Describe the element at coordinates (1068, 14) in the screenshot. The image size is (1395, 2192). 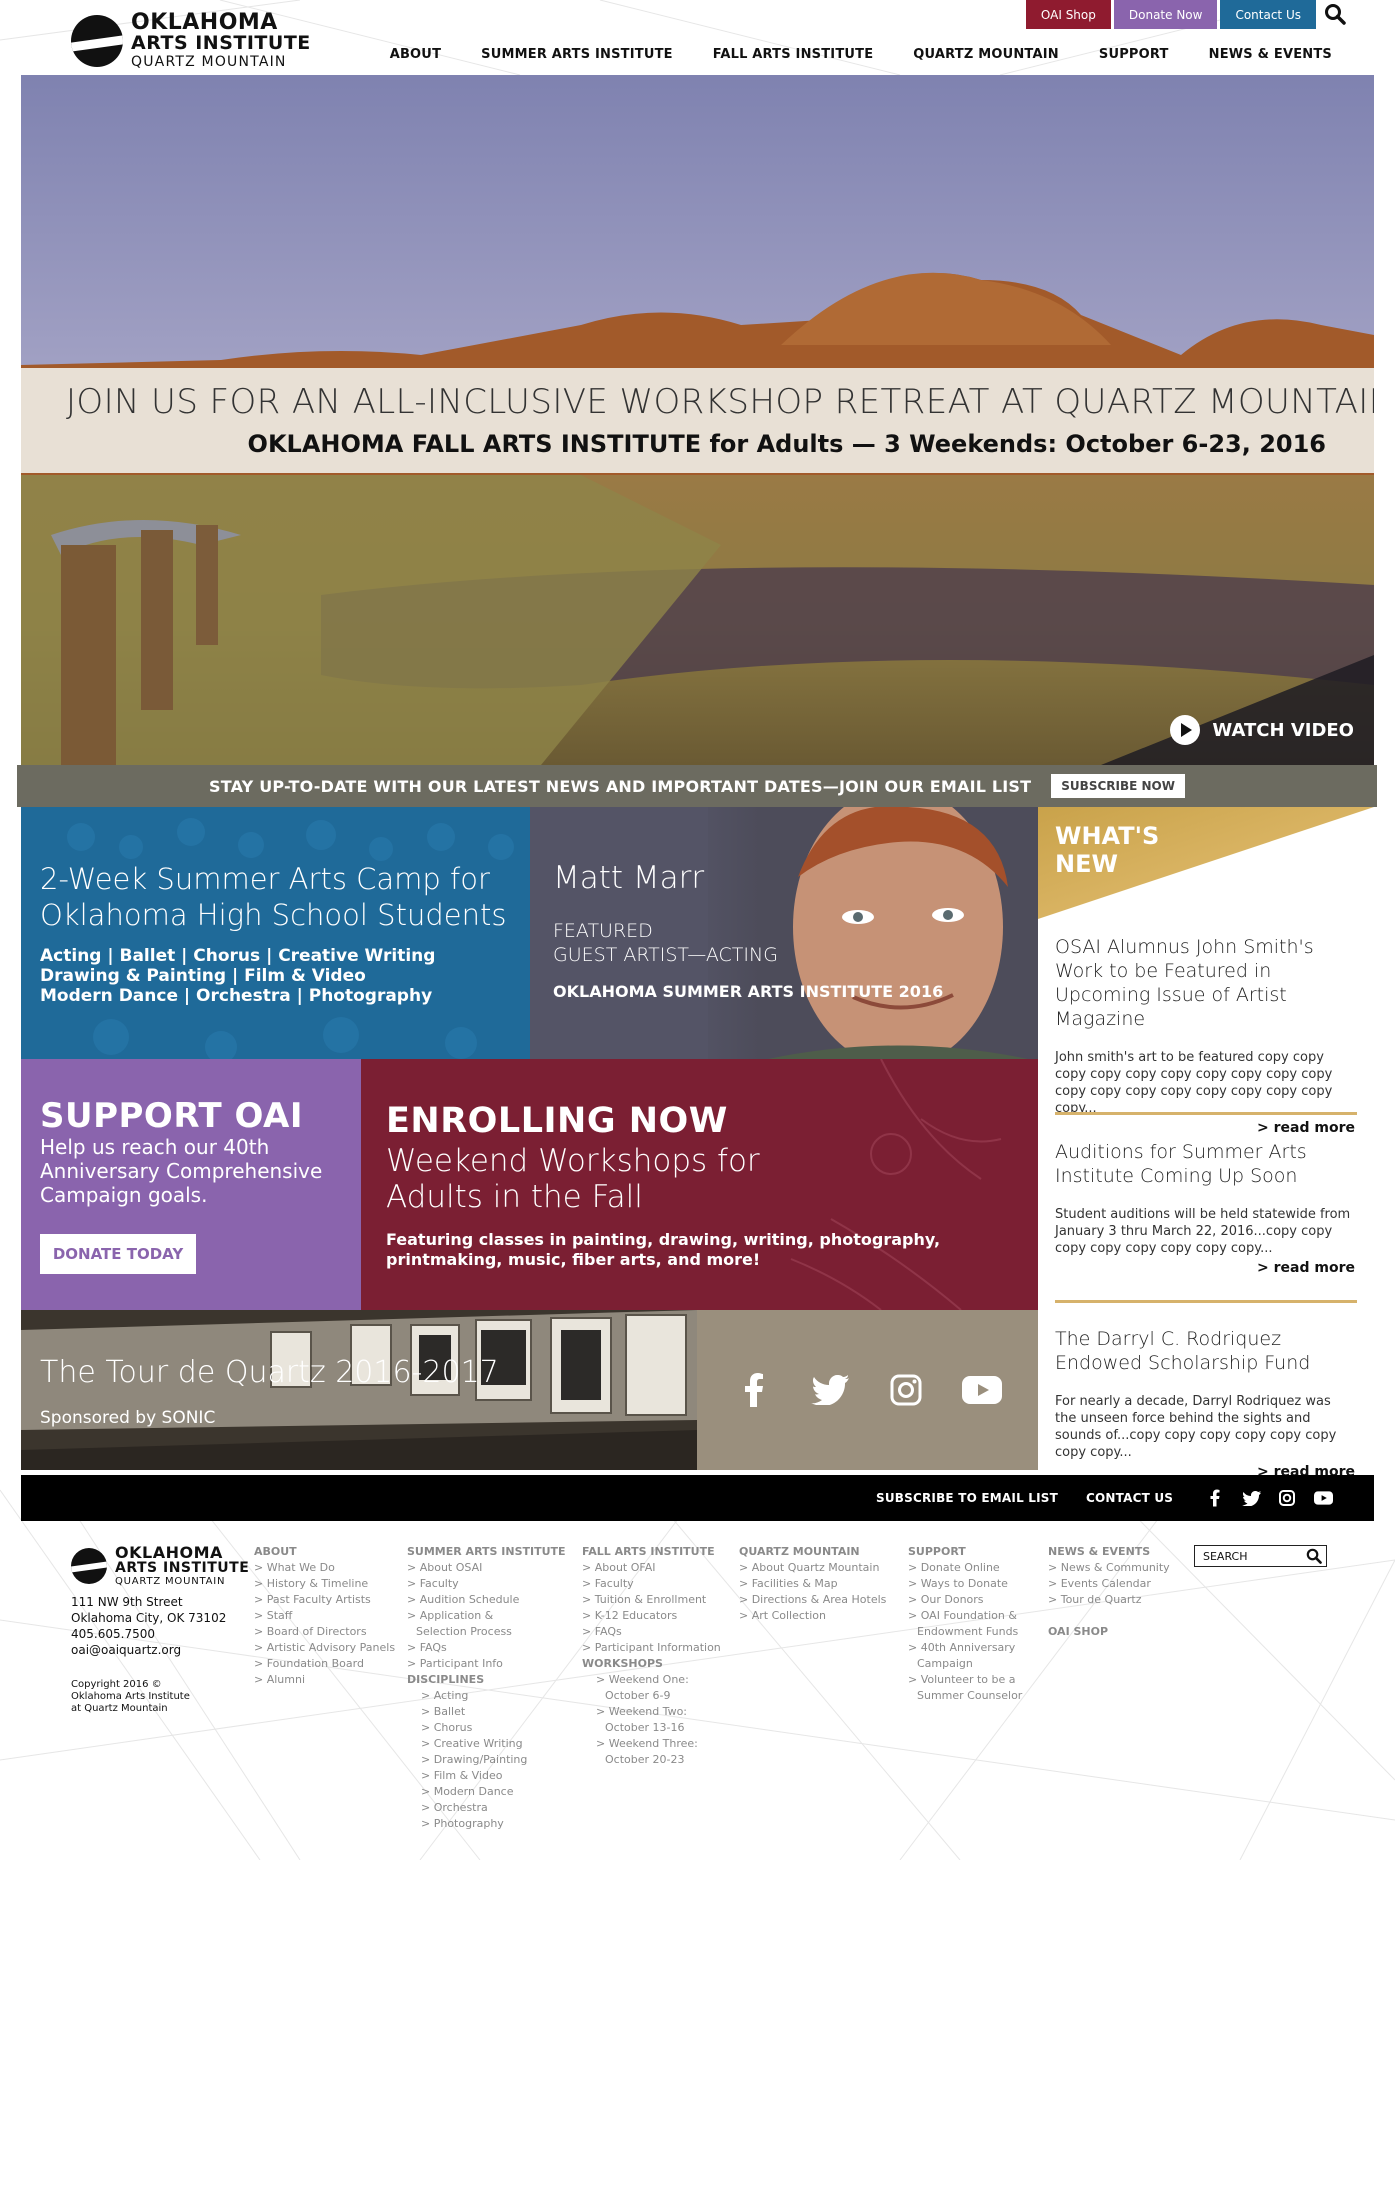
I see `oai-shop-button: OAI Shop` at that location.